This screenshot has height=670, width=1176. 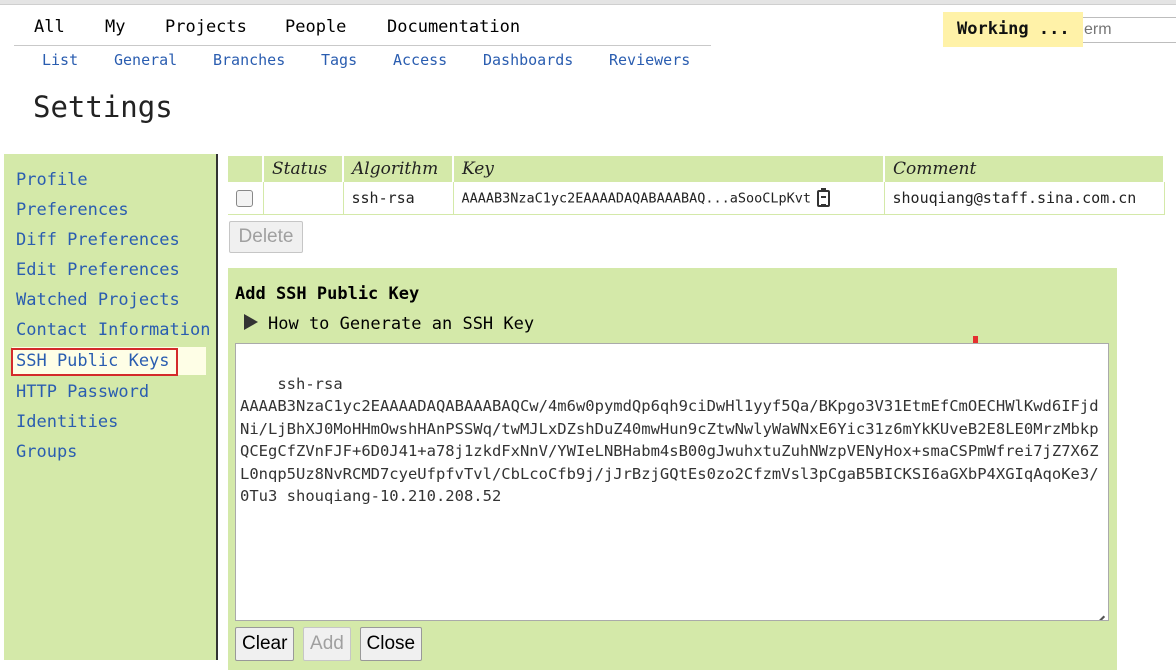 I want to click on delete-button: Delete, so click(x=266, y=237).